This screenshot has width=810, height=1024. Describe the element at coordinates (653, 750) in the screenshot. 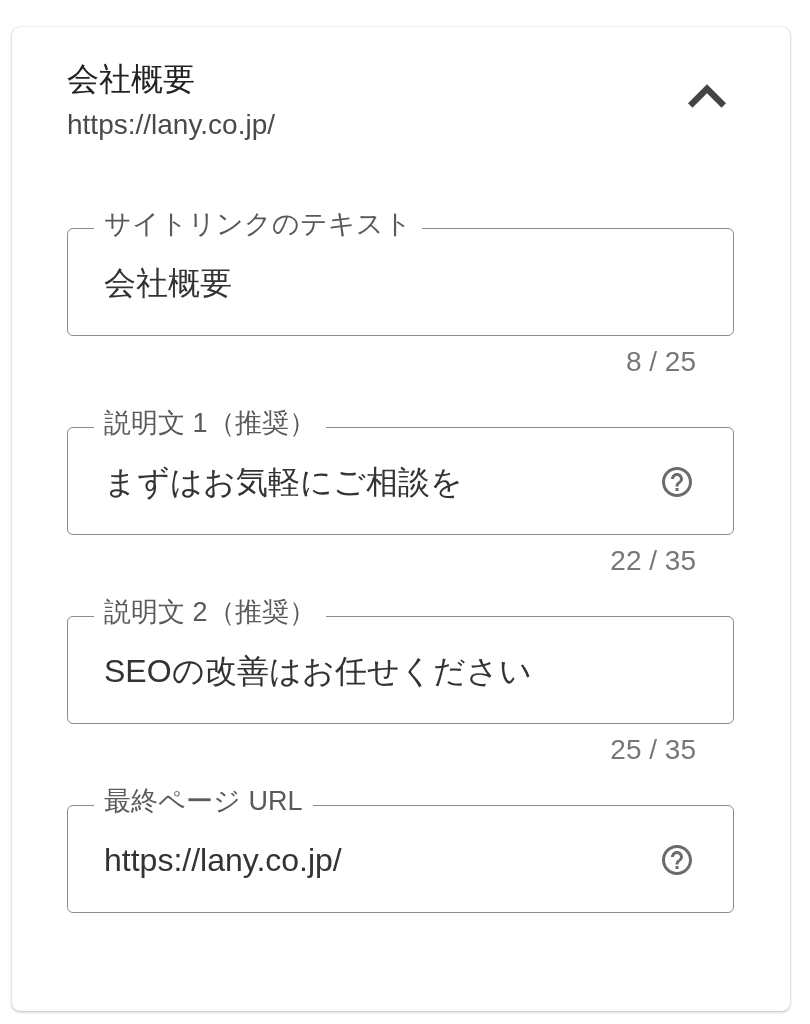

I see `character-counter: 25 / 35` at that location.